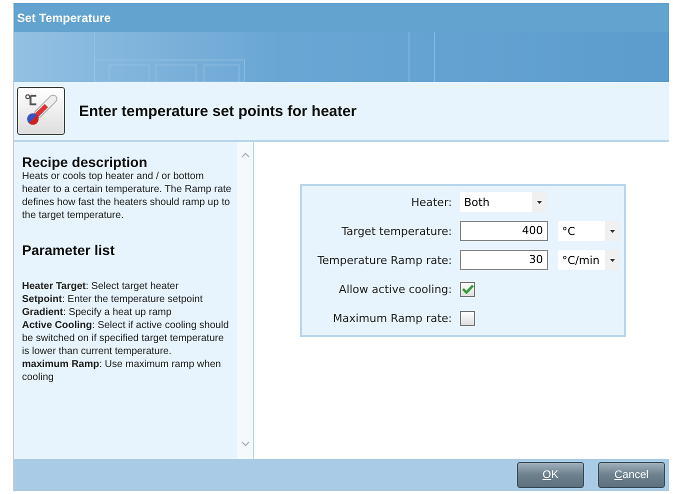 The width and height of the screenshot is (673, 494). Describe the element at coordinates (101, 286) in the screenshot. I see `parameter-text: Heater Target: Select target heater` at that location.